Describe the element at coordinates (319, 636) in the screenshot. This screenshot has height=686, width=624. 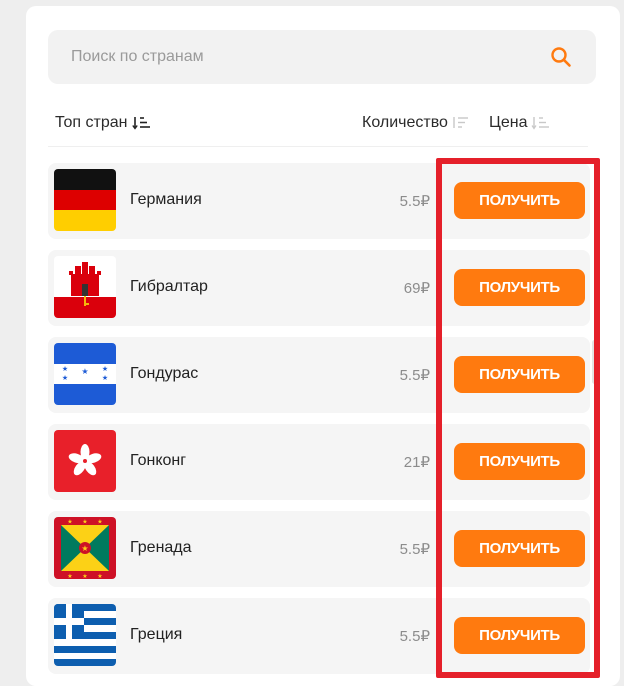
I see `country-row: Греция 5.5₽ ПОЛУЧИТЬ` at that location.